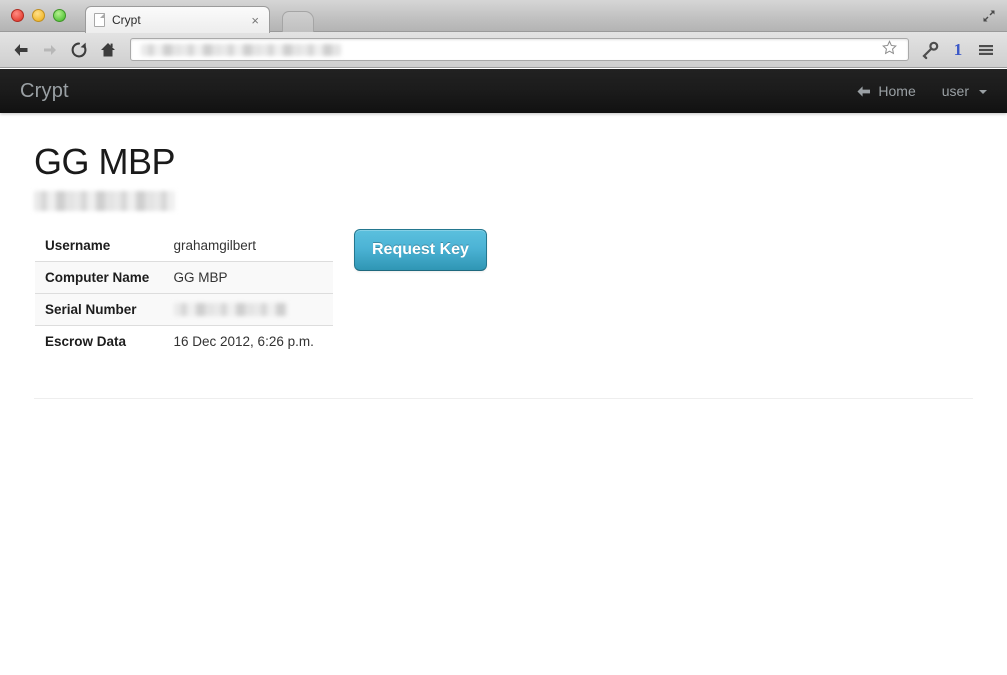  I want to click on arrow-left-icon, so click(864, 91).